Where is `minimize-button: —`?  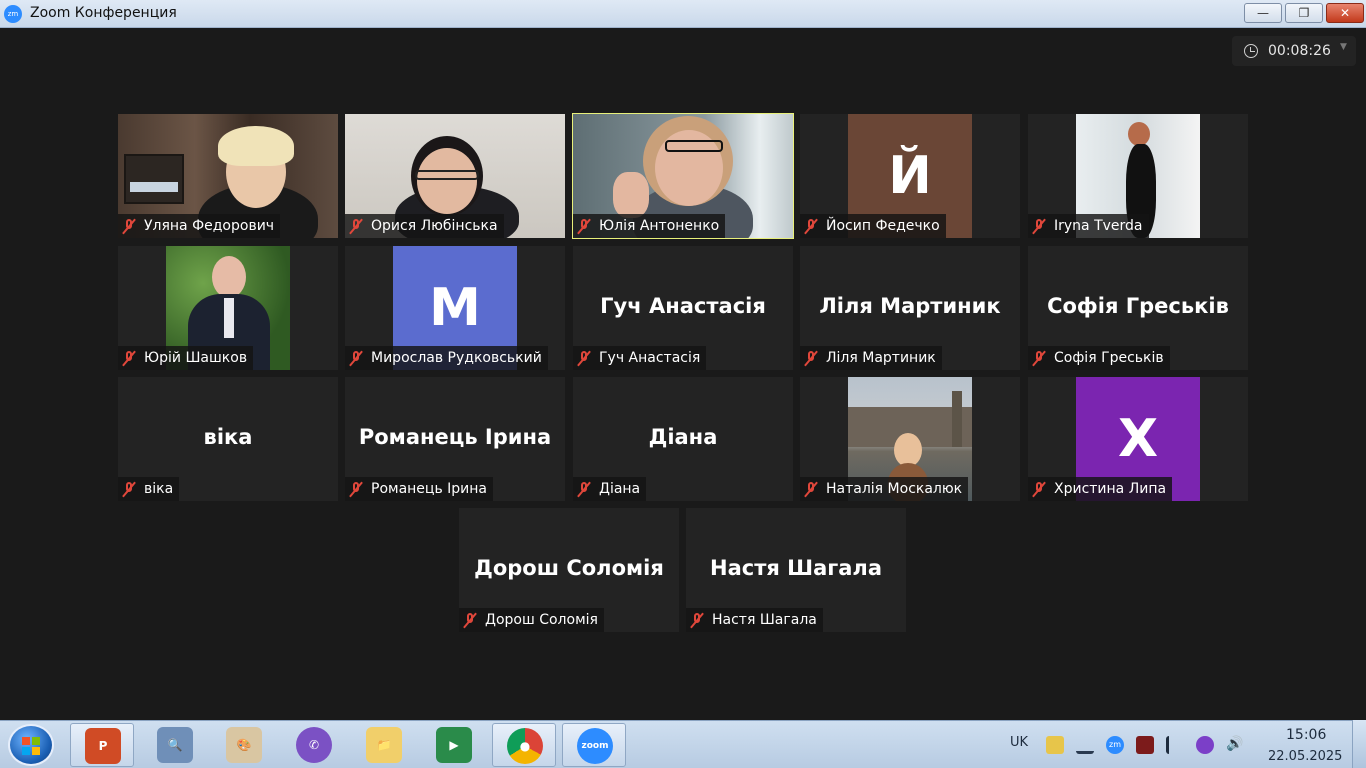
minimize-button: — is located at coordinates (1263, 13).